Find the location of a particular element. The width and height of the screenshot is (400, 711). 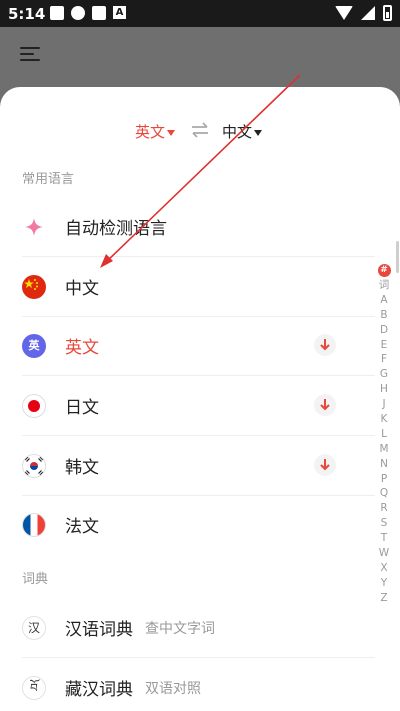

language-label: 法文 is located at coordinates (82, 527).